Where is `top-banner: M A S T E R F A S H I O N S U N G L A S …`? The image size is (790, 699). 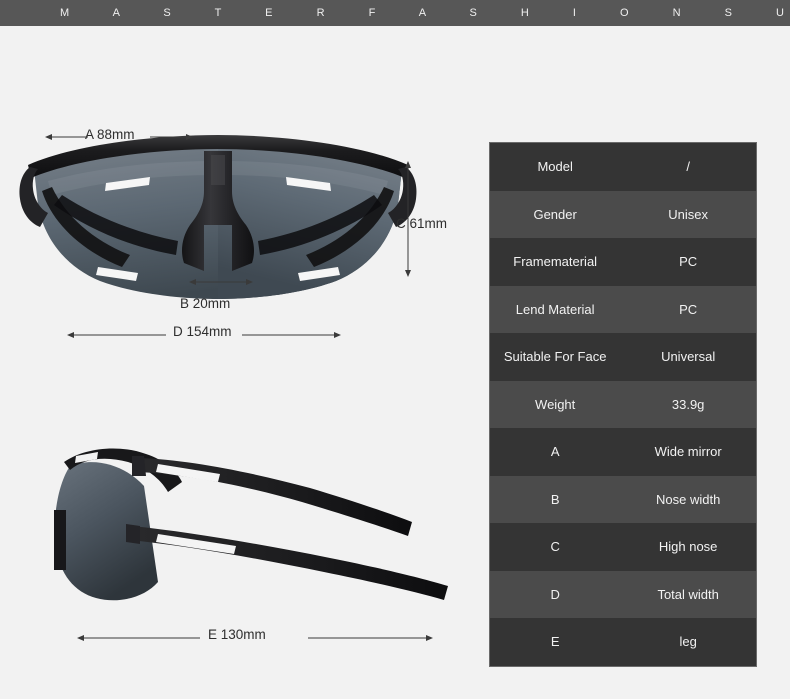
top-banner: M A S T E R F A S H I O N S U N G L A S … is located at coordinates (395, 13).